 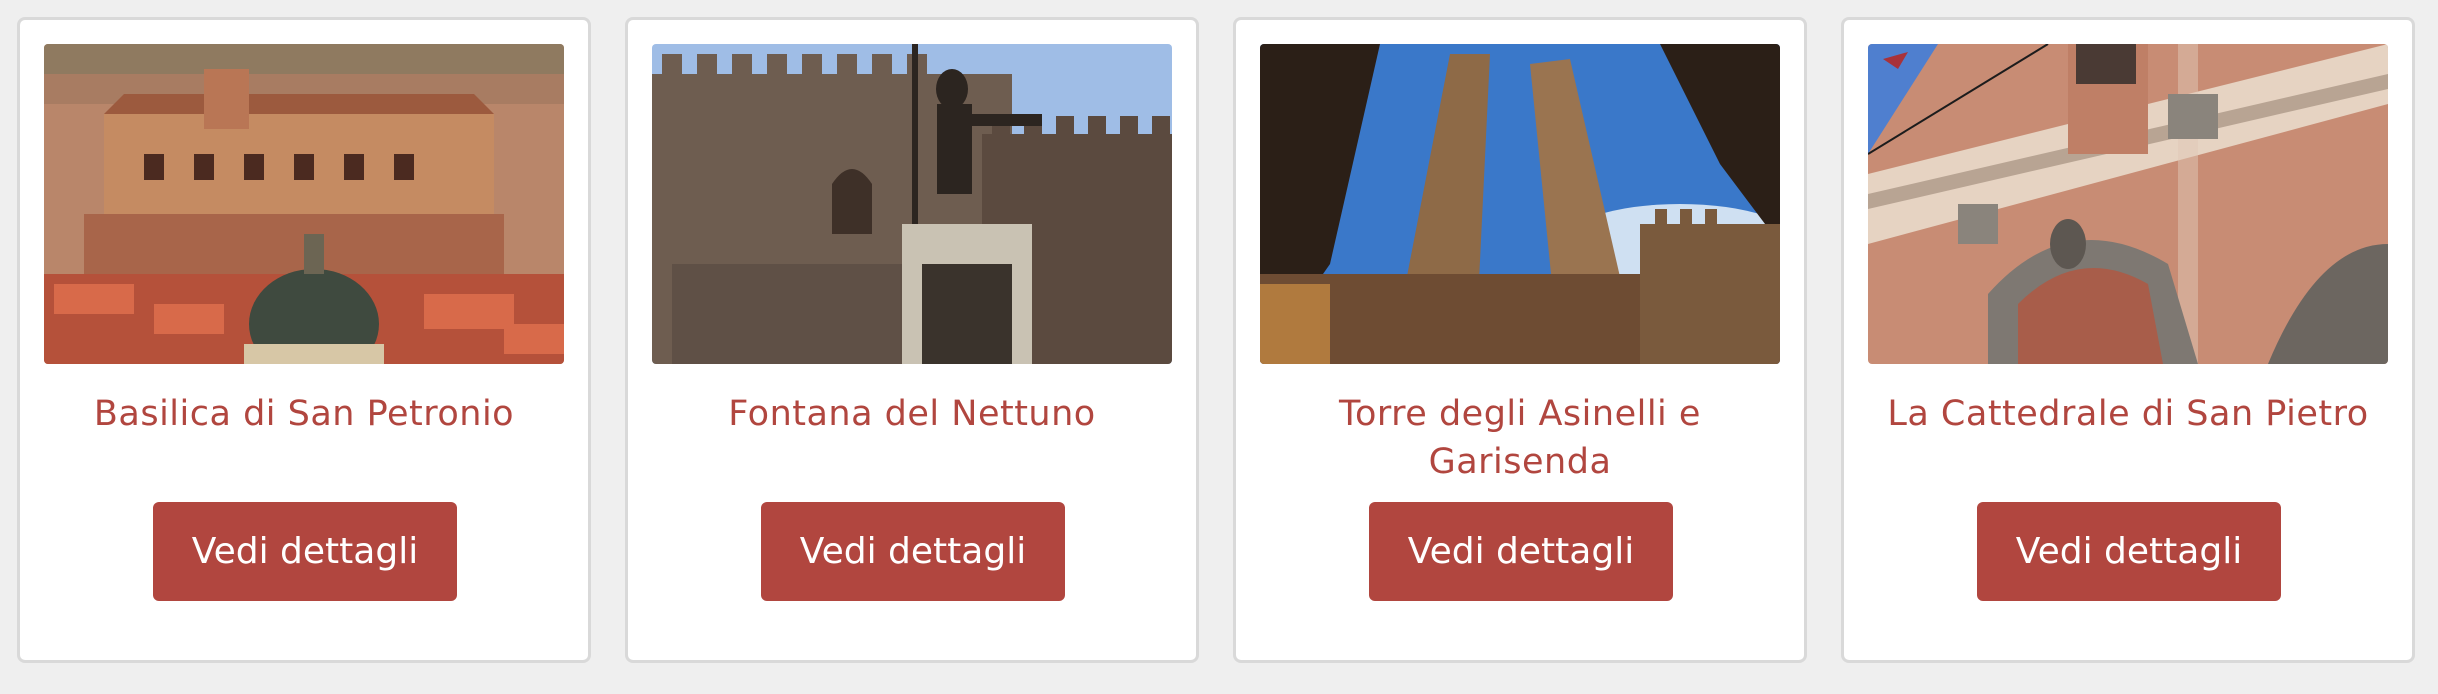 I want to click on attraction-title: Basilica di San Petronio, so click(x=304, y=414).